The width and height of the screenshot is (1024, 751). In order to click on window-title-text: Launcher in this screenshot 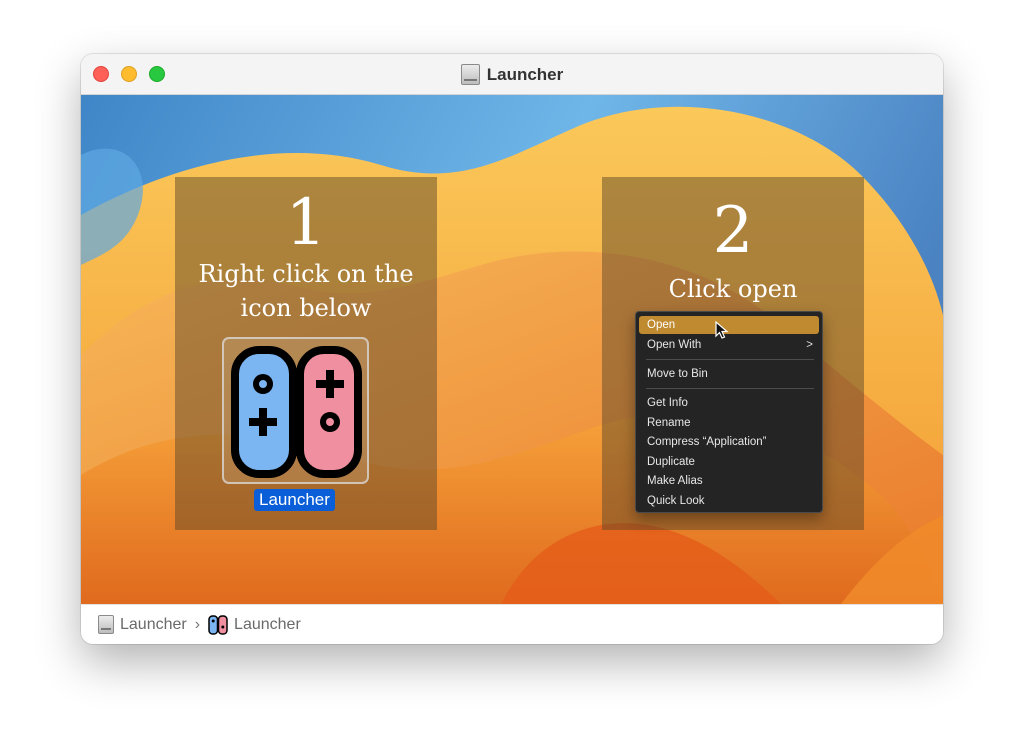, I will do `click(525, 74)`.